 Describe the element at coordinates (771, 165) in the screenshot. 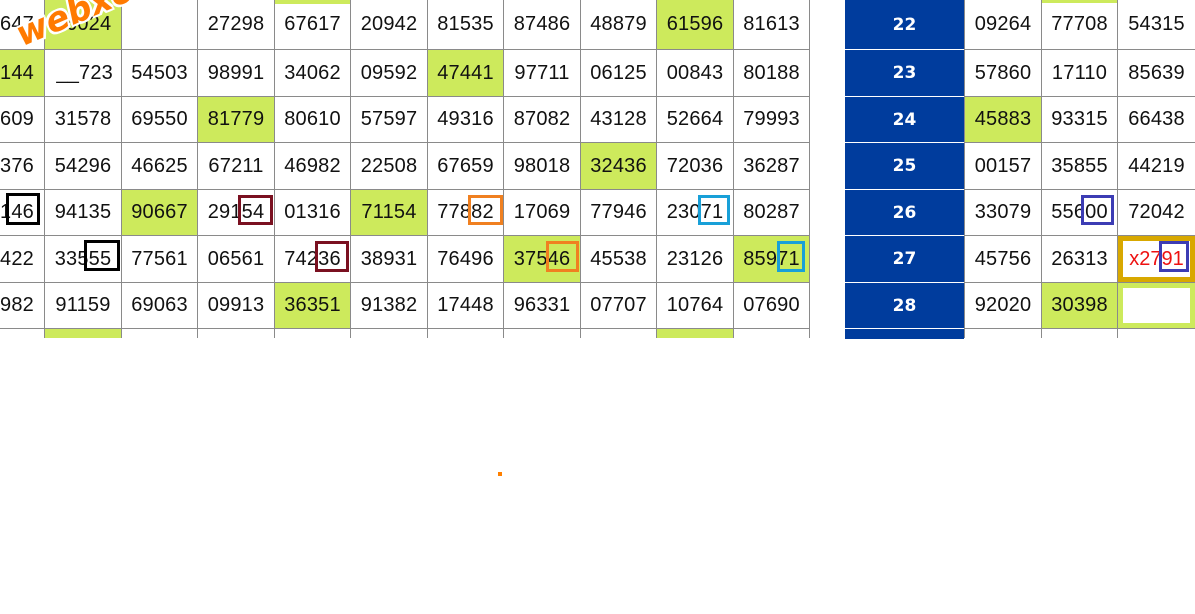

I see `table-cell: 36287` at that location.